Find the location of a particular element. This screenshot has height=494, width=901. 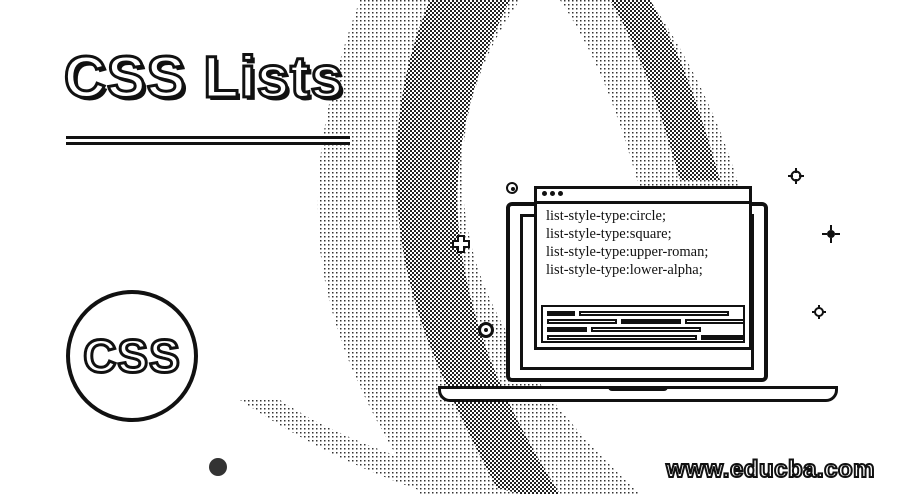

css-badge: CSS is located at coordinates (132, 356).